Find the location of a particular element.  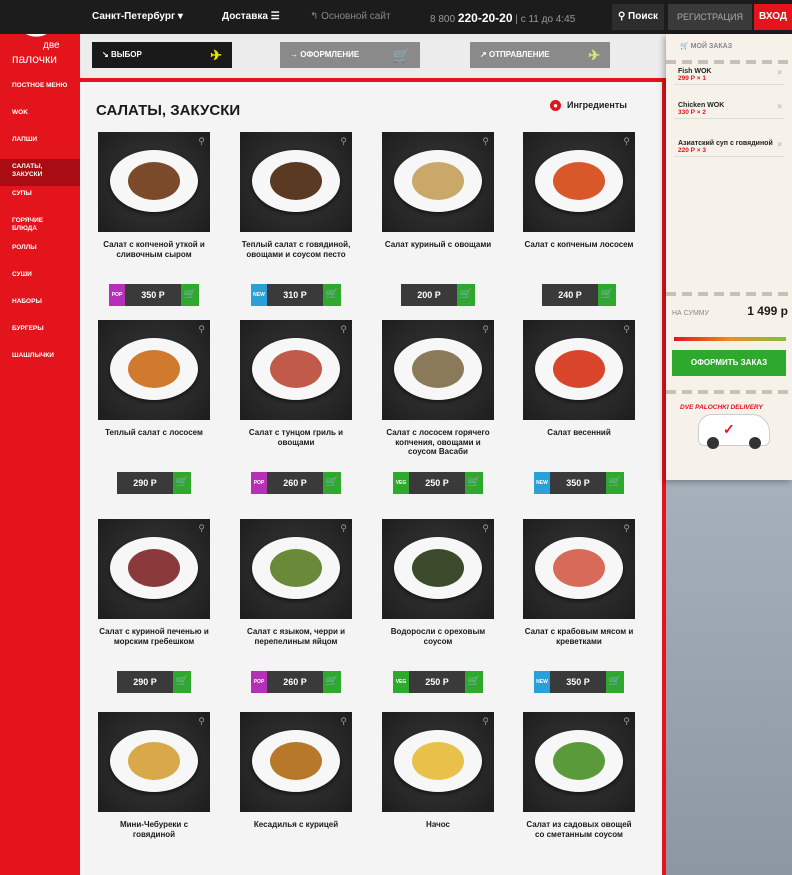

search-icon: ⚲ is located at coordinates (621, 16).